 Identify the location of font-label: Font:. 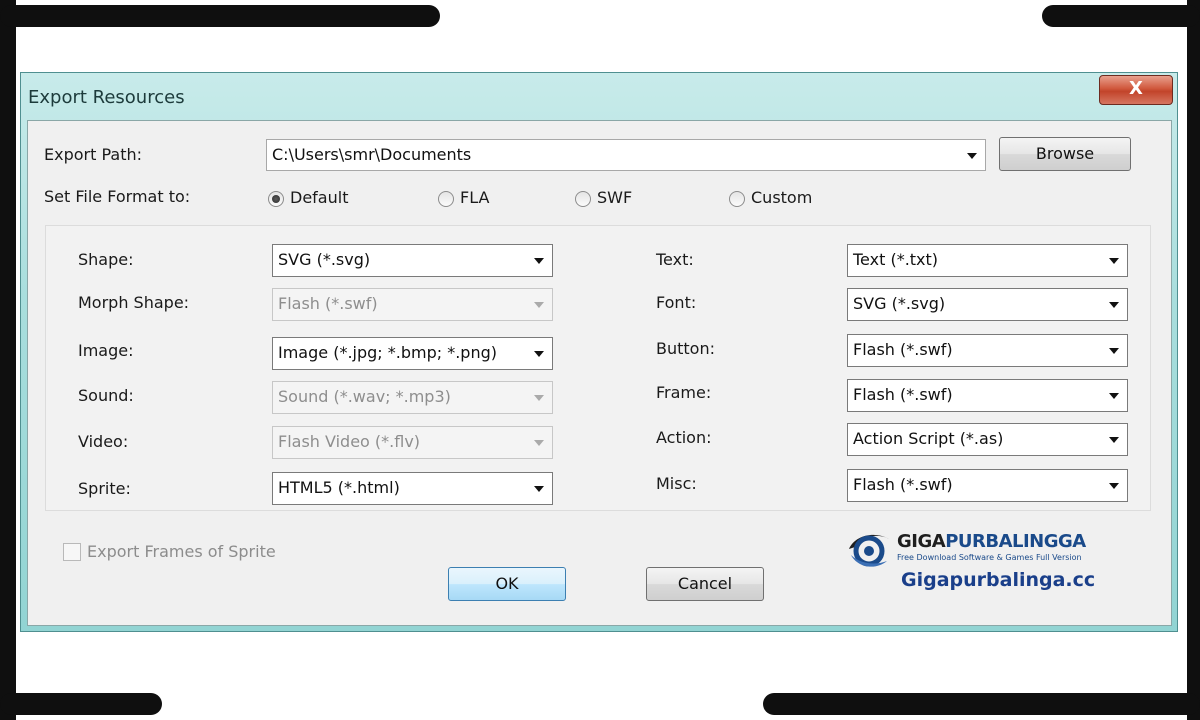
(676, 302).